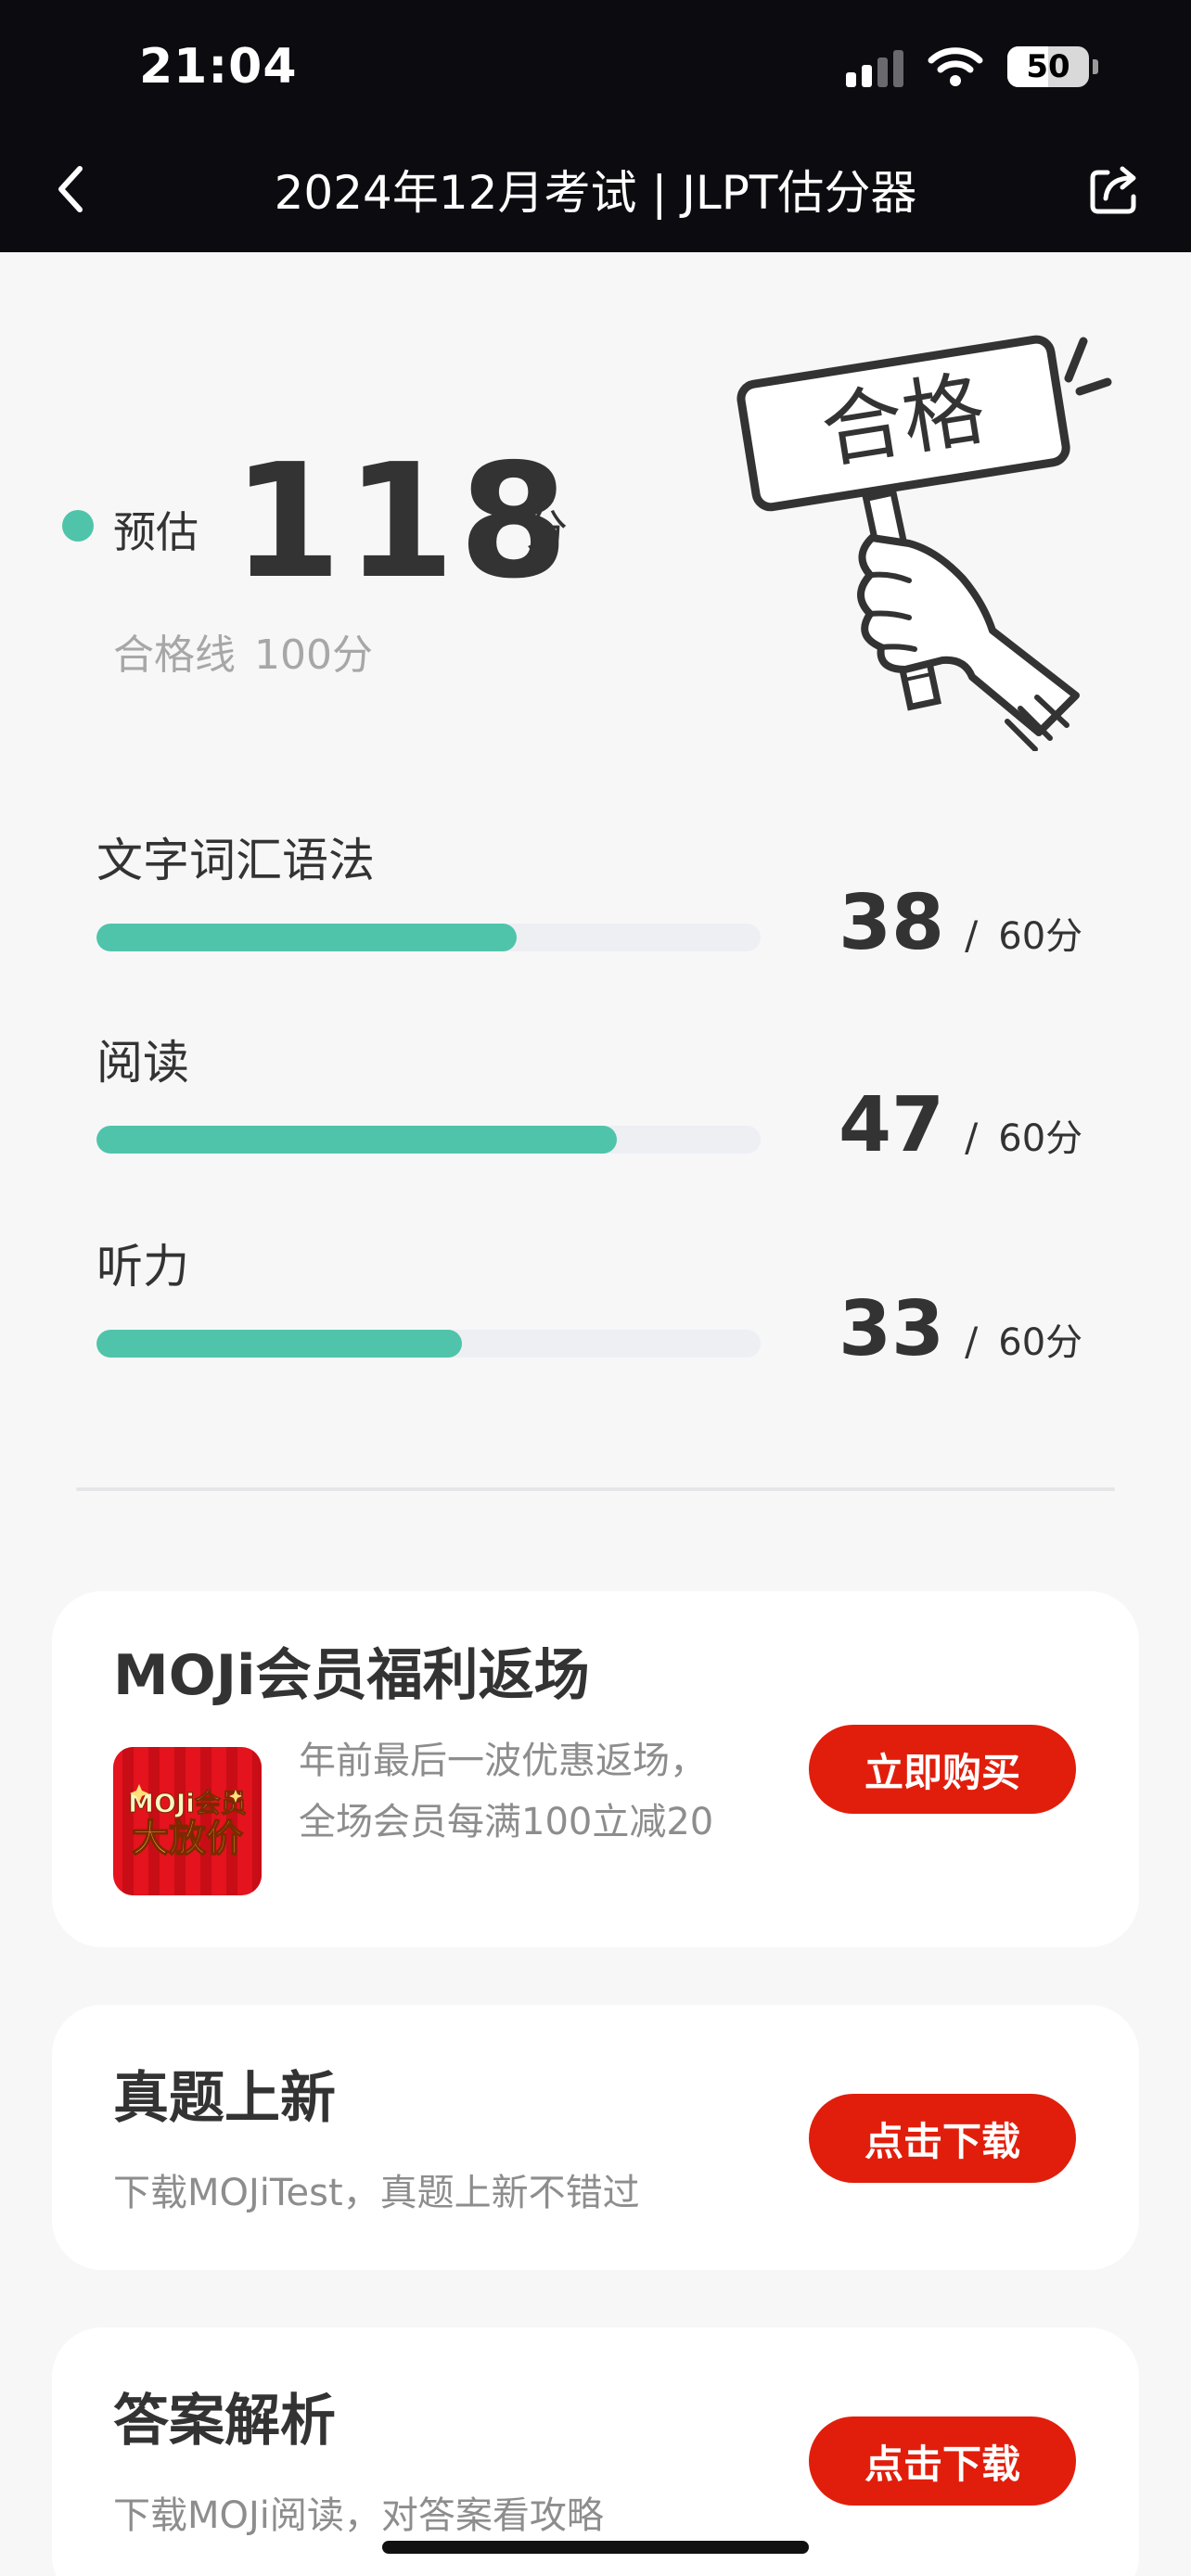 Image resolution: width=1191 pixels, height=2576 pixels. What do you see at coordinates (595, 2451) in the screenshot?
I see `answer-card: 答案解析 下载MOJi阅读，对答案看攻略 点击下载` at bounding box center [595, 2451].